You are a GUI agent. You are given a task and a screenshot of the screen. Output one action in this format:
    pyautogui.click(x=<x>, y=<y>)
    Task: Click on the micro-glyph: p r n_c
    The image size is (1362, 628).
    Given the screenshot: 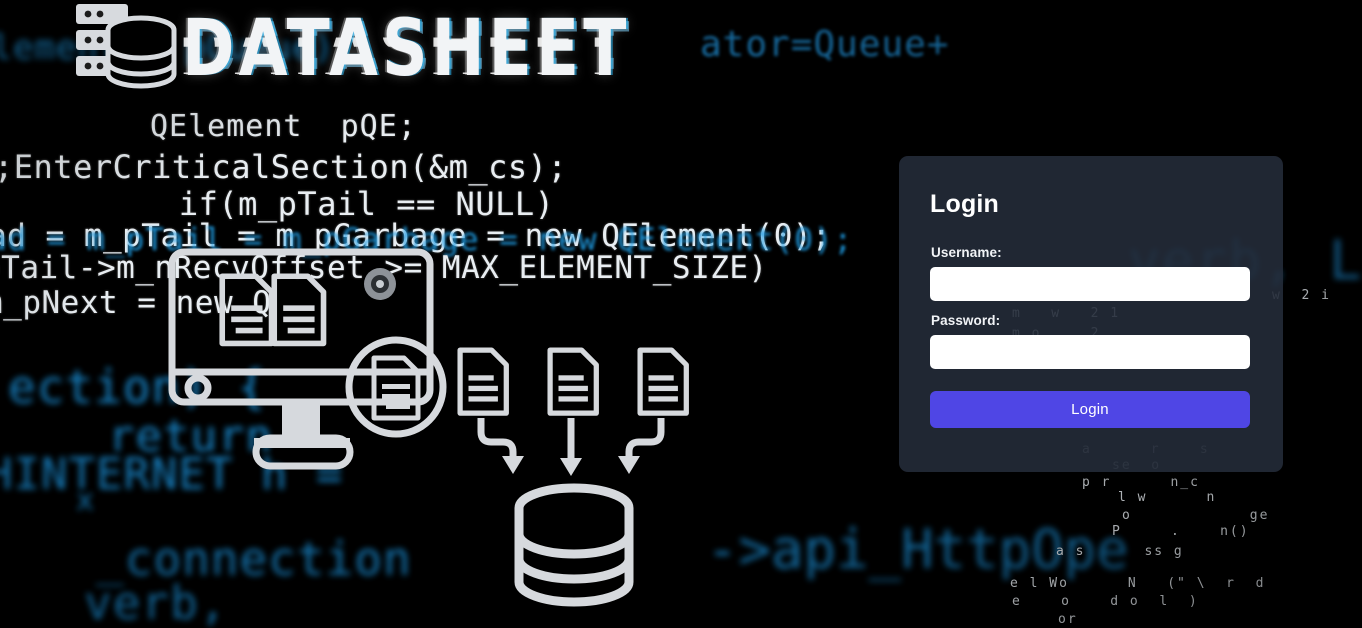 What is the action you would take?
    pyautogui.click(x=1141, y=482)
    